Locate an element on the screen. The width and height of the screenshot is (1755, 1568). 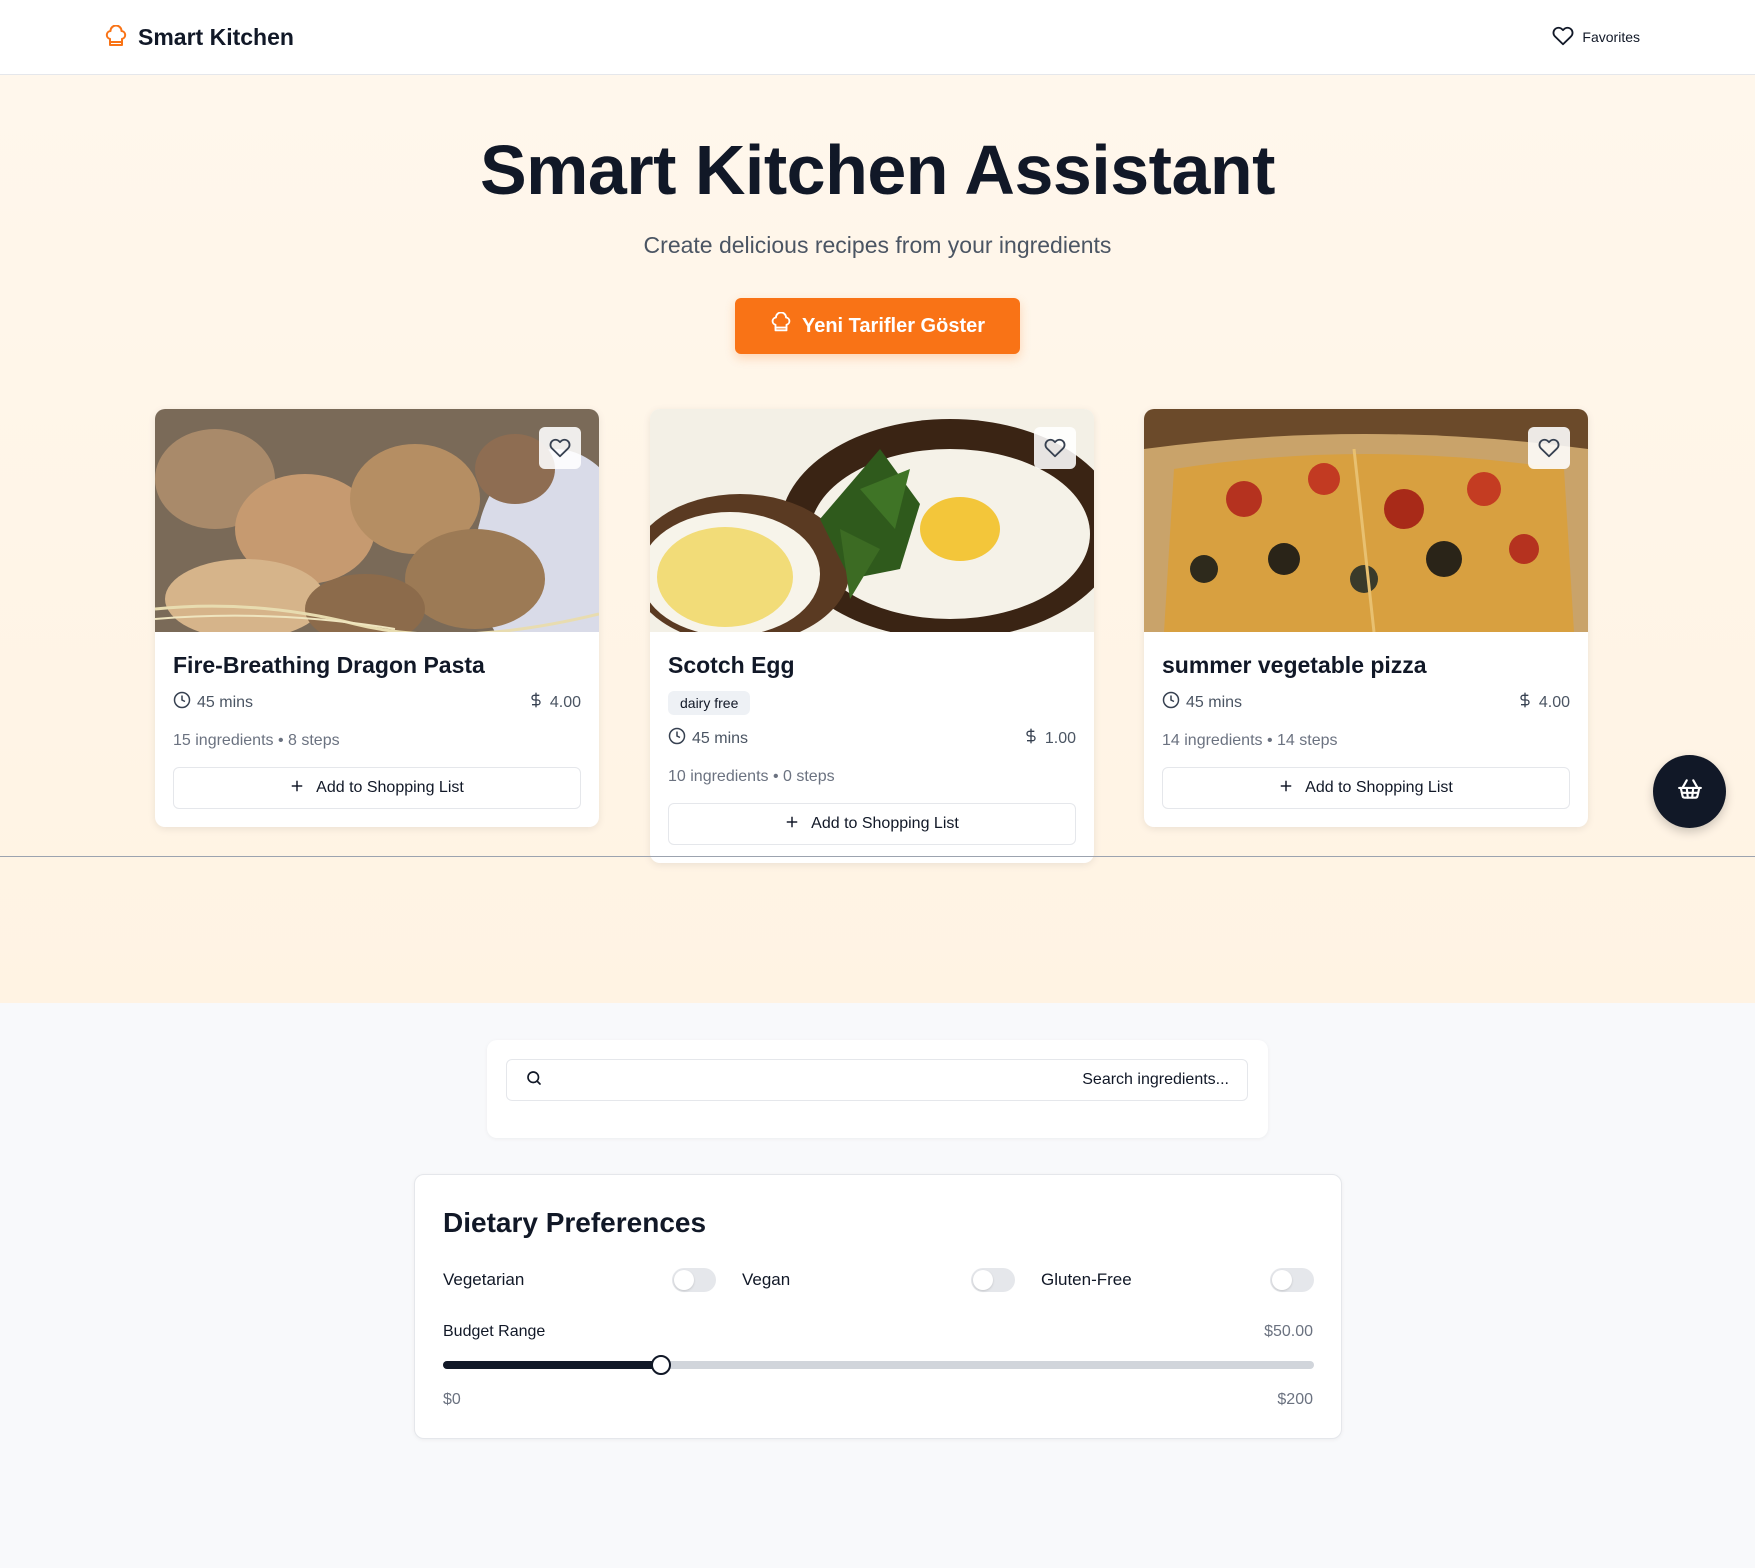
budget-max: $200 is located at coordinates (1295, 1399).